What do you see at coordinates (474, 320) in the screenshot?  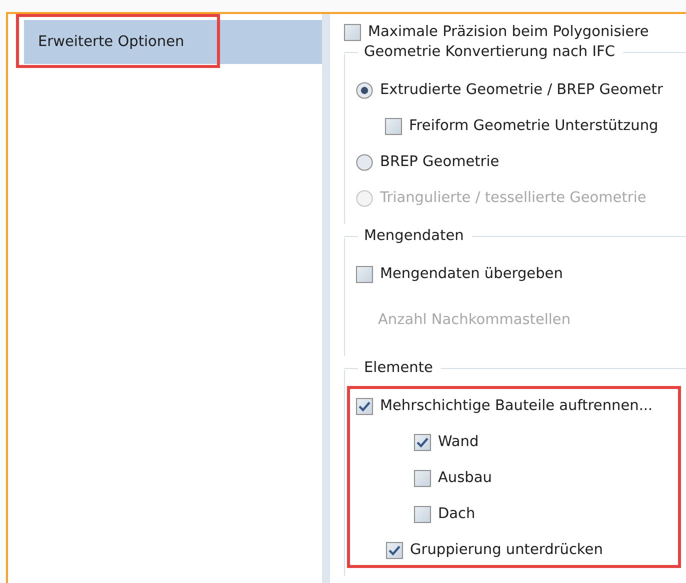 I see `field-label: Anzahl Nachkommastellen` at bounding box center [474, 320].